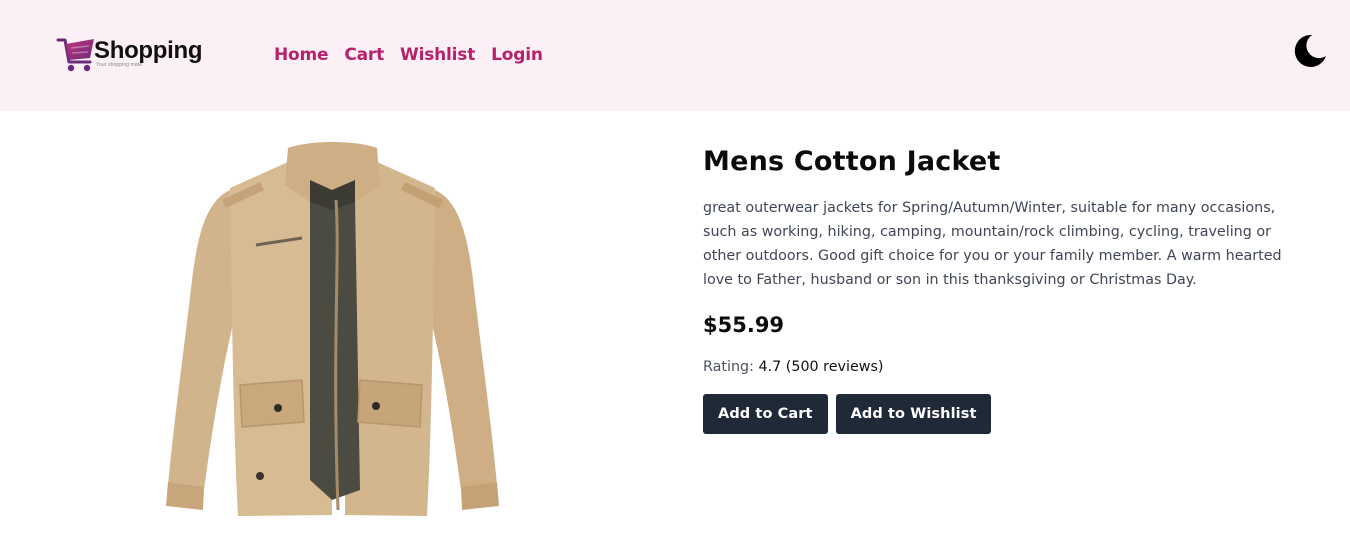  I want to click on main-nav: Home Cart Wishlist Login, so click(408, 55).